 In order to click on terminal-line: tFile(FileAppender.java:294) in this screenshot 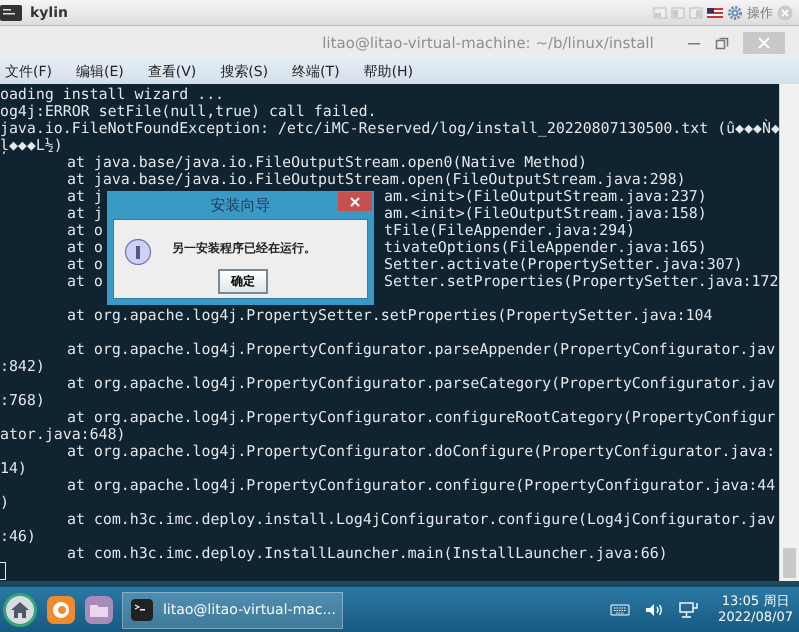, I will do `click(510, 230)`.